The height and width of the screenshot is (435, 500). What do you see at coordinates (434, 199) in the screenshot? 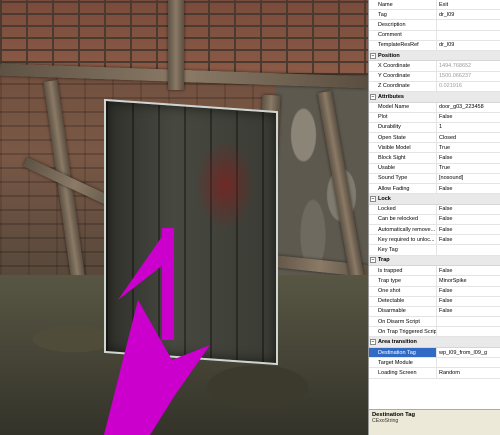
I see `category-header-lock: − Lock` at bounding box center [434, 199].